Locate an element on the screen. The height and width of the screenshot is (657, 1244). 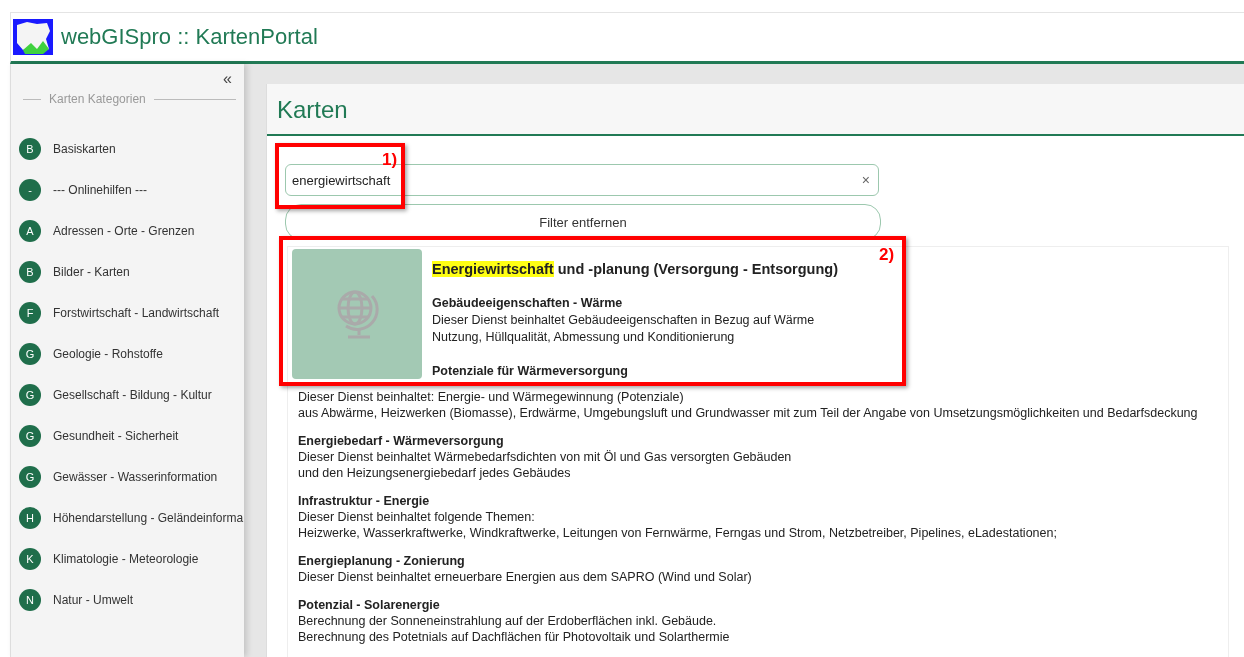
page-heading: Karten is located at coordinates (755, 110).